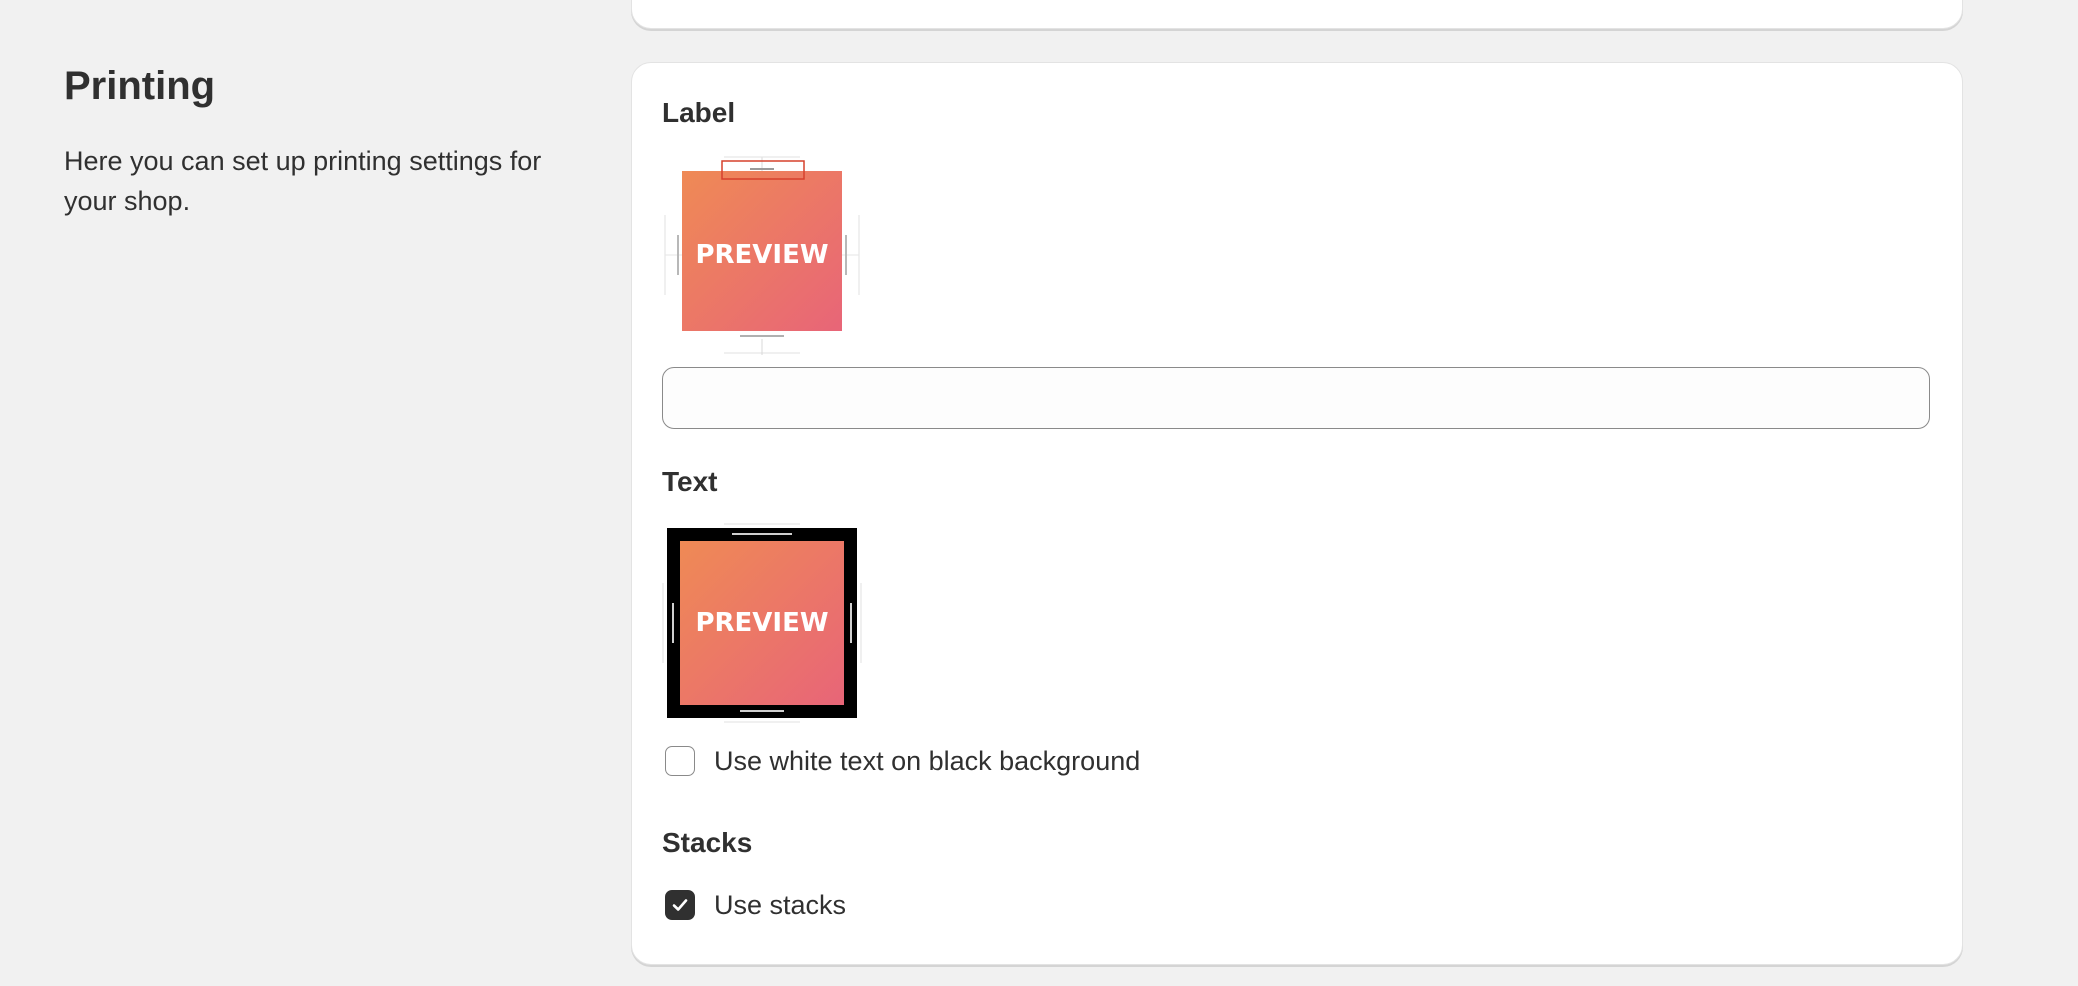 This screenshot has height=986, width=2078. I want to click on label-preview-text: PREVIEW, so click(761, 255).